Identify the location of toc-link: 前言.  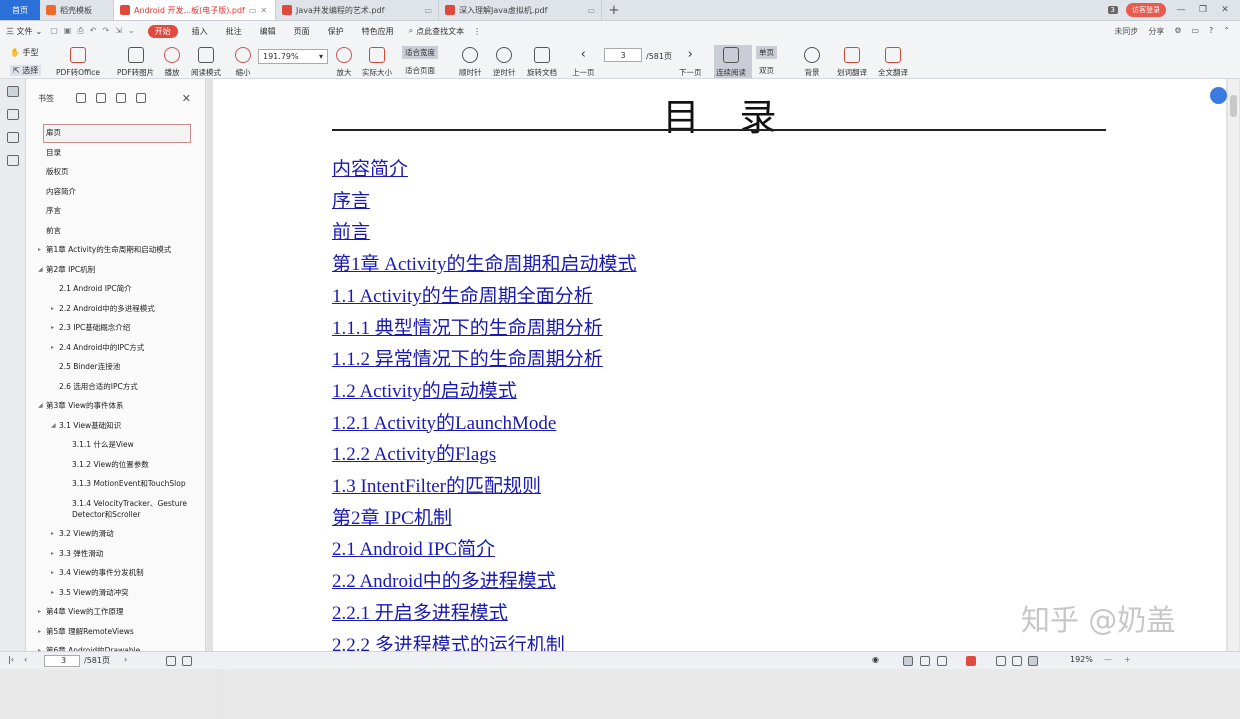
(351, 230).